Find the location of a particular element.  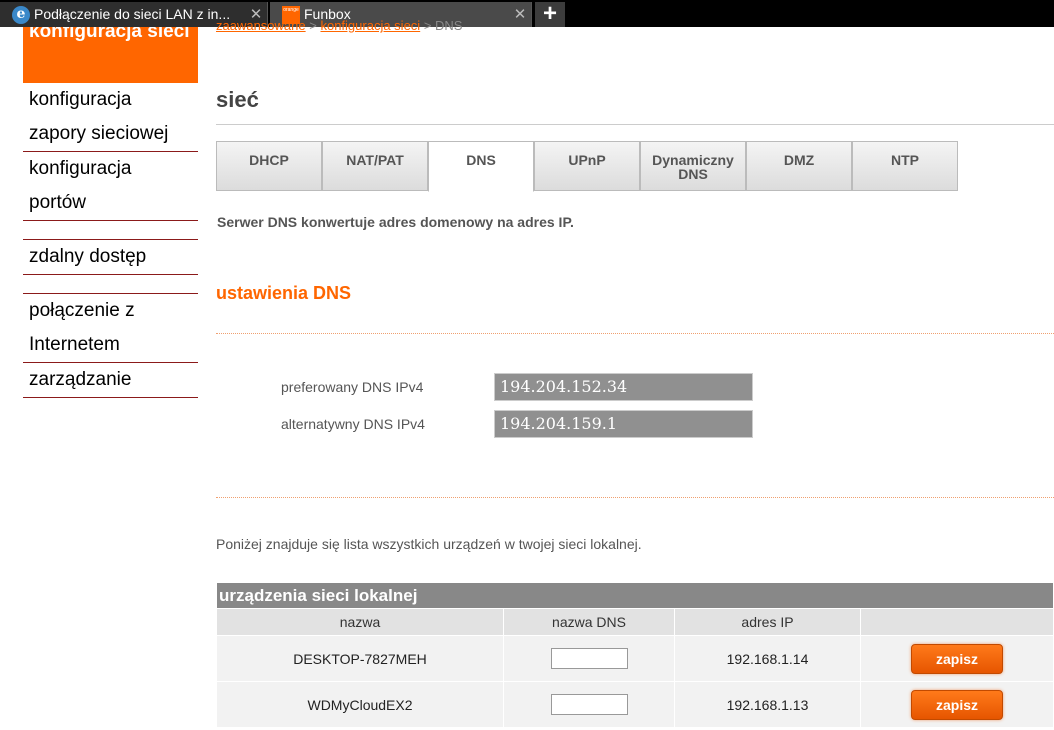

sidebar-item-internet: połączenie z Internetem is located at coordinates (110, 328).